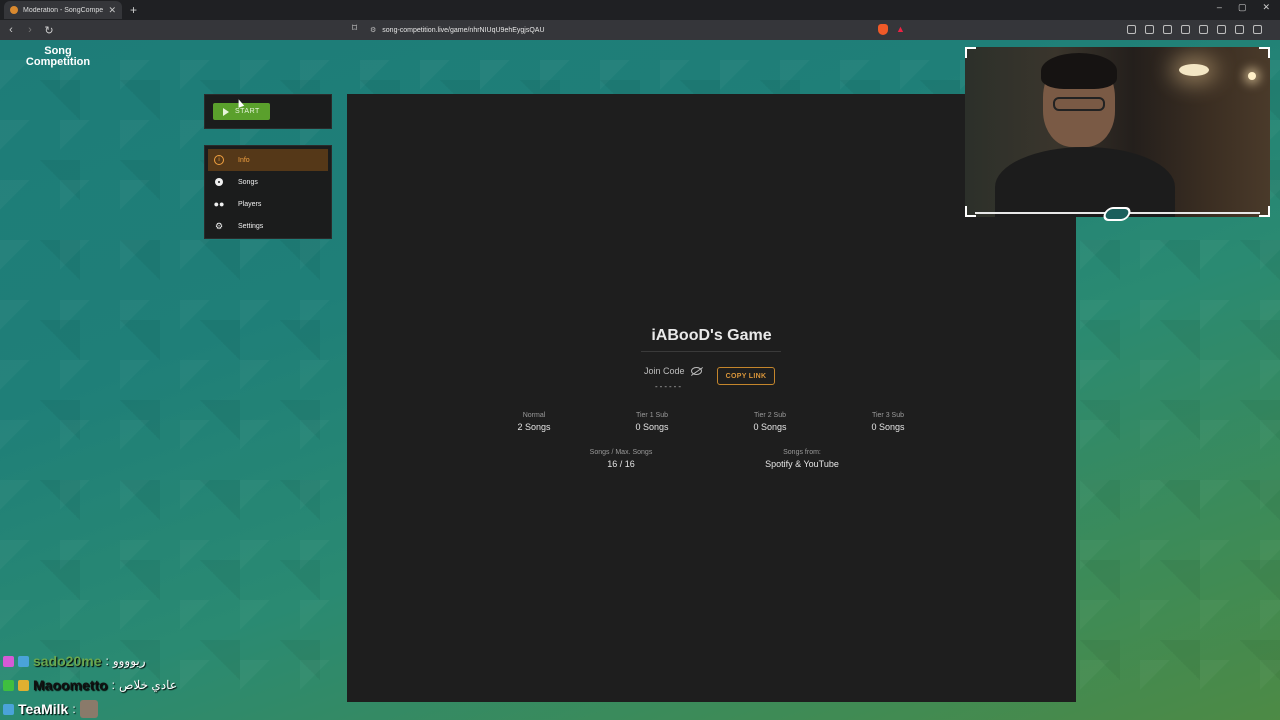  I want to click on stat-label: Tier 1 Sub, so click(652, 415).